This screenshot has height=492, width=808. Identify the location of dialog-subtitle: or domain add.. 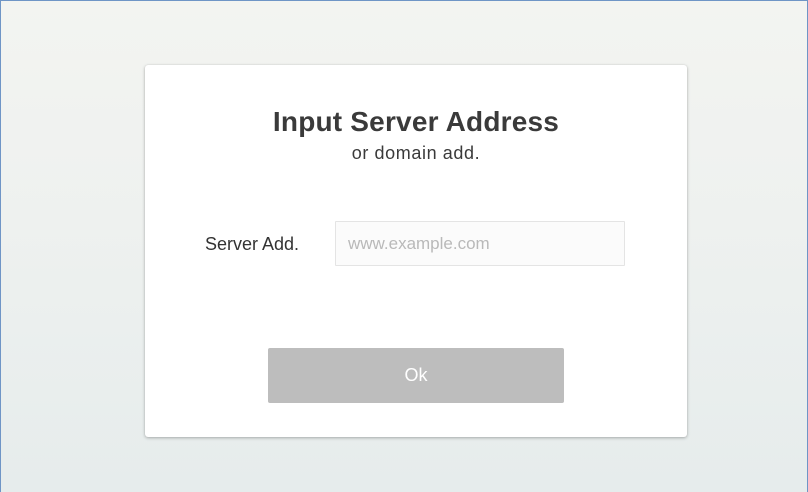
(416, 153).